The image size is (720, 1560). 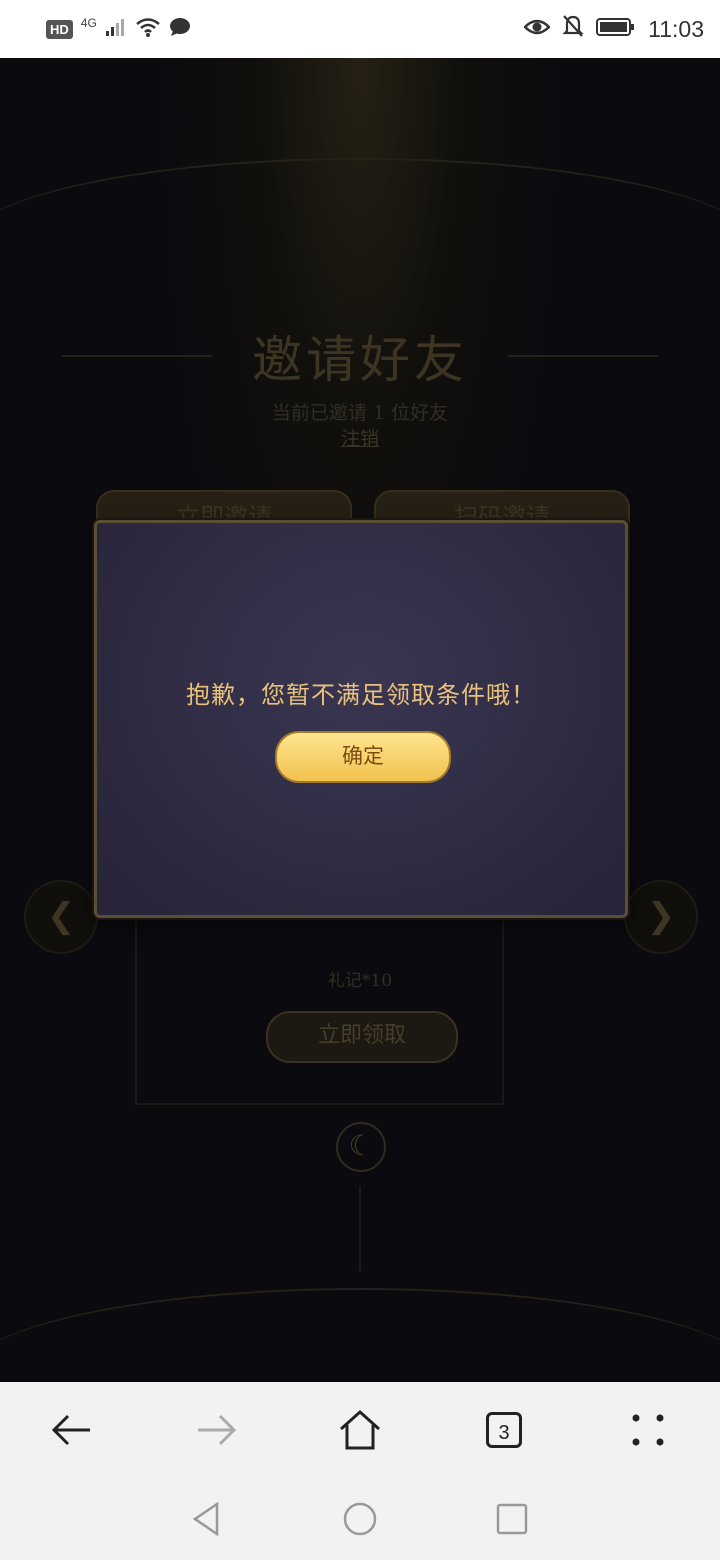 What do you see at coordinates (88, 23) in the screenshot?
I see `network-type-label: 4G` at bounding box center [88, 23].